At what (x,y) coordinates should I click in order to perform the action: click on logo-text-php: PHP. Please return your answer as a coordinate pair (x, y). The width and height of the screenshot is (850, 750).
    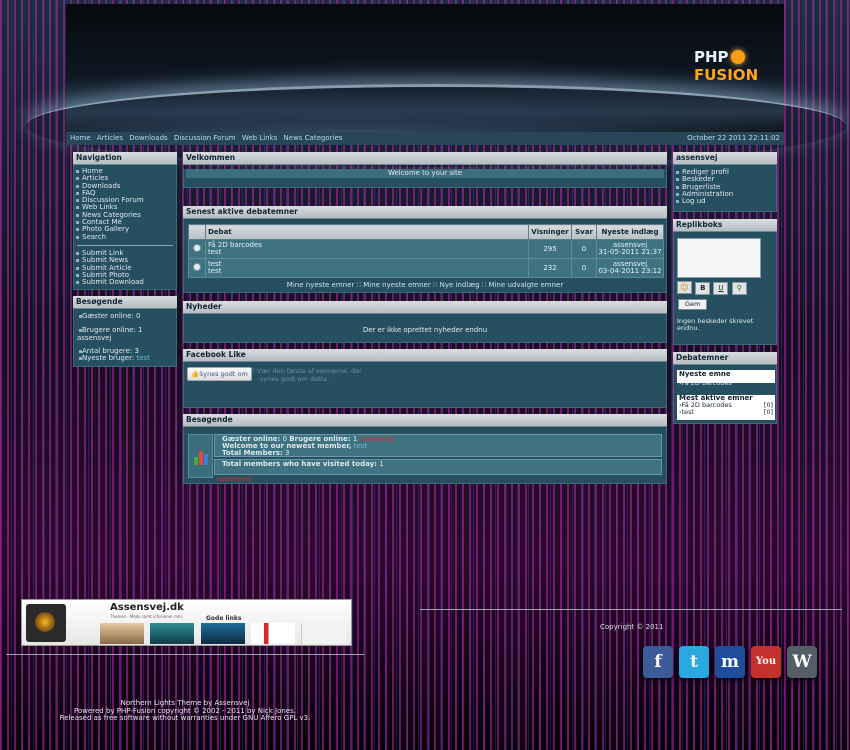
    Looking at the image, I should click on (711, 57).